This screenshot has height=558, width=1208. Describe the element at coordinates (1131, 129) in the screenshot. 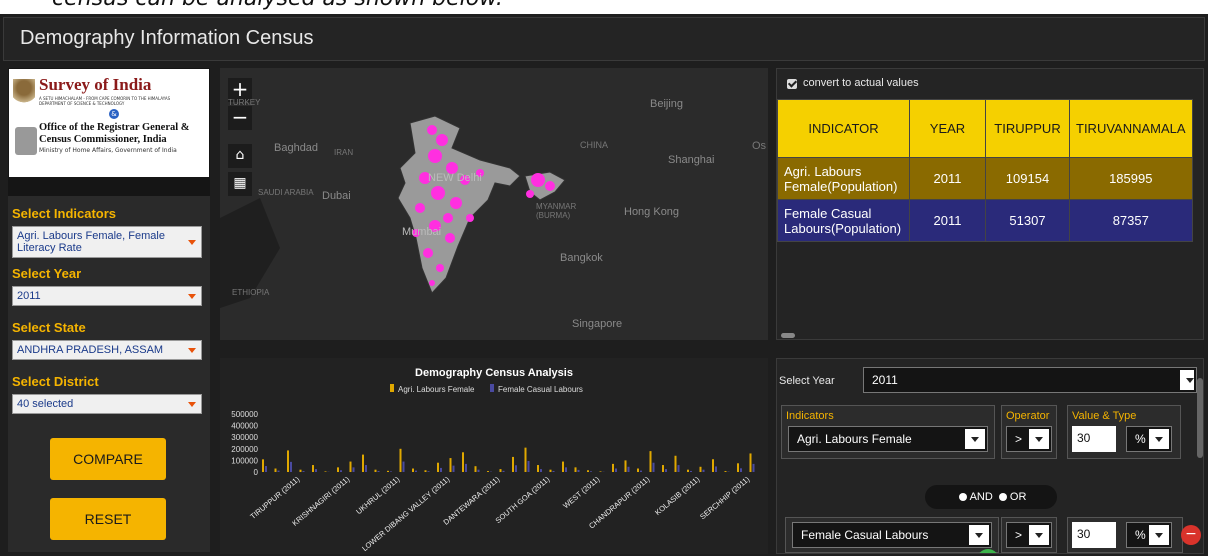

I see `column-header: TIRUVANNAMALA` at that location.